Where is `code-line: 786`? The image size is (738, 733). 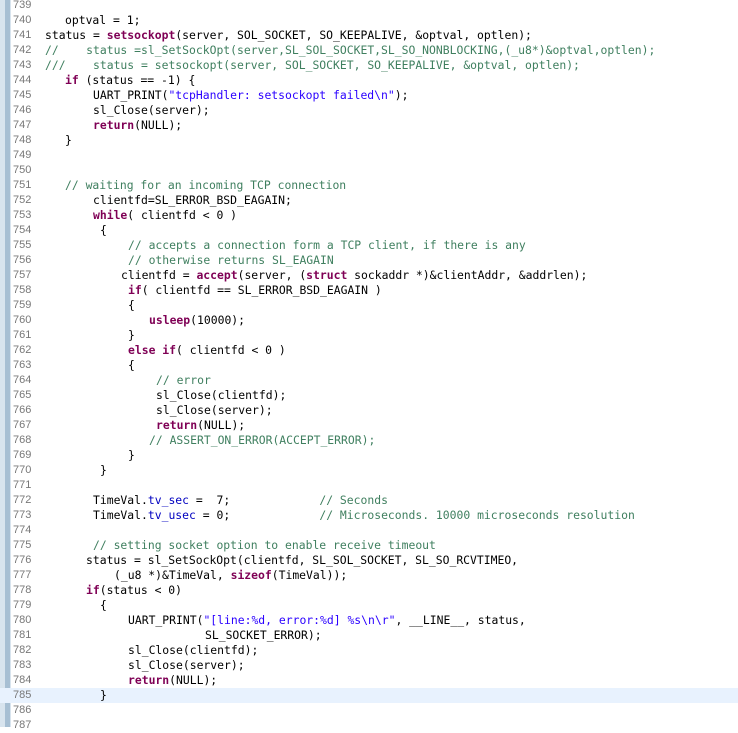 code-line: 786 is located at coordinates (369, 710).